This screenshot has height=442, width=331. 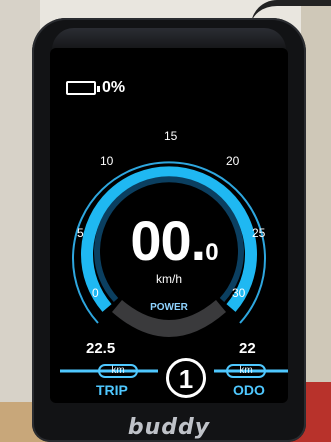 What do you see at coordinates (186, 378) in the screenshot?
I see `assist-level: 1` at bounding box center [186, 378].